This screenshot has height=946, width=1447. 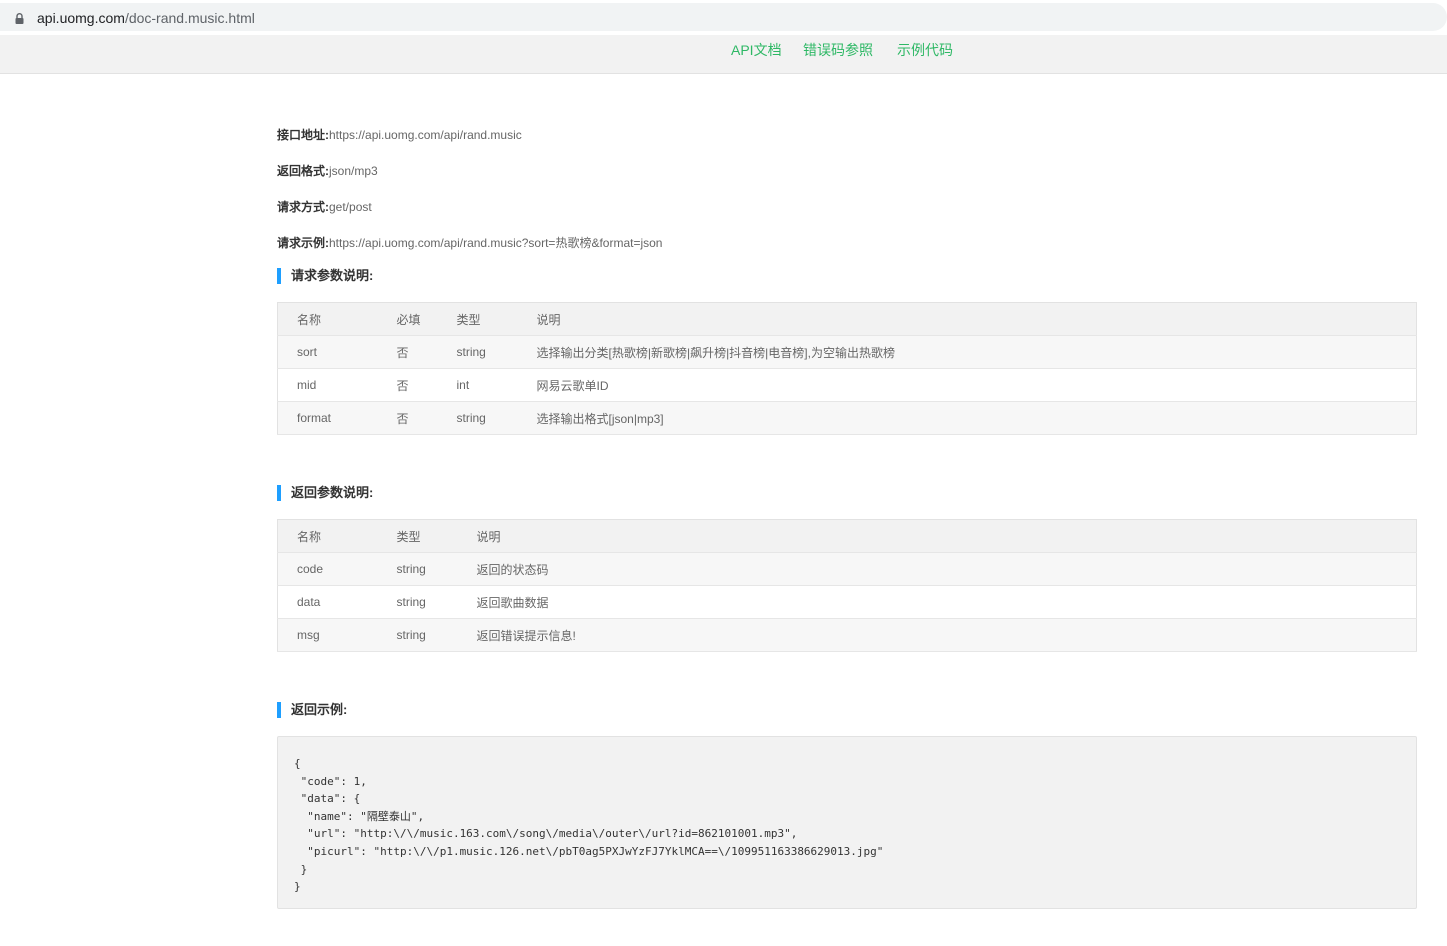 What do you see at coordinates (937, 602) in the screenshot?
I see `table-cell: 返回歌曲数据` at bounding box center [937, 602].